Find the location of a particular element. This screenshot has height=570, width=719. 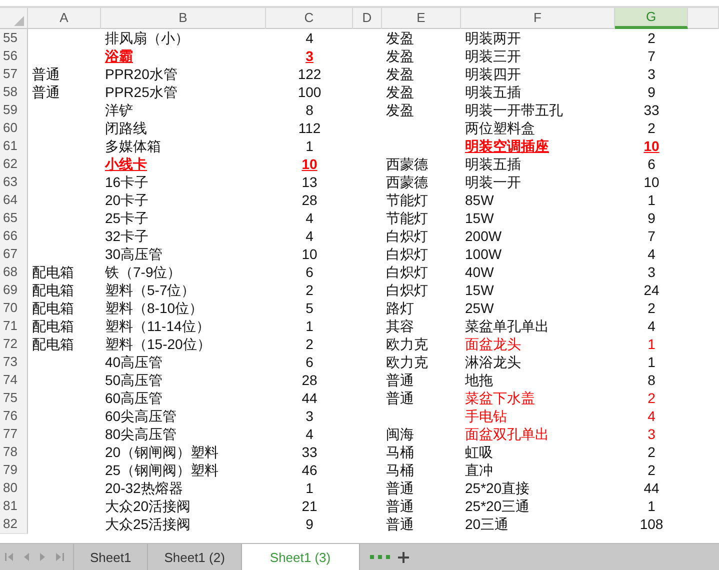

table-cell: 明装一开 is located at coordinates (493, 182).